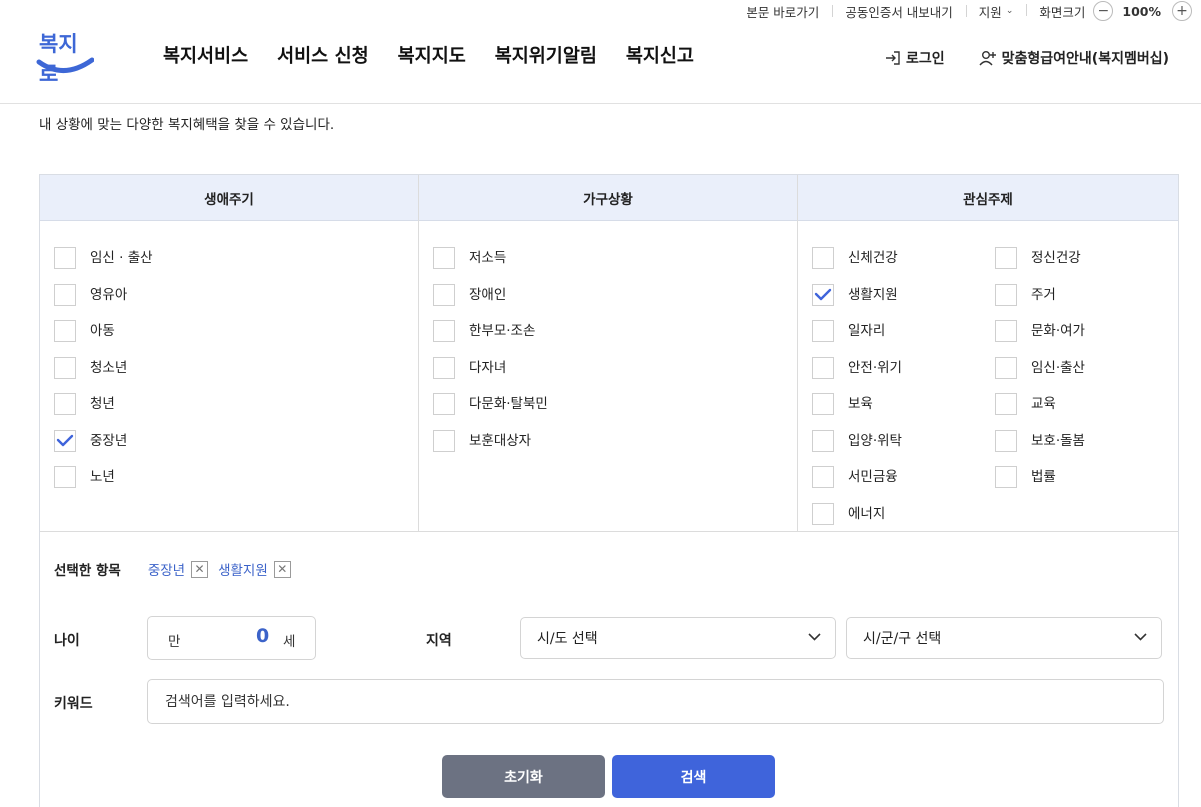 This screenshot has height=807, width=1201. Describe the element at coordinates (231, 638) in the screenshot. I see `age-input: 만 0 세` at that location.